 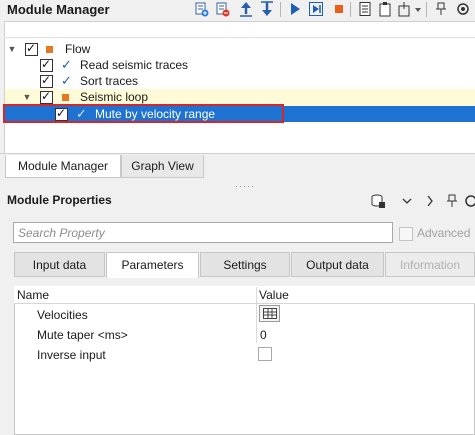 I want to click on tree-item-label: Sort traces, so click(x=109, y=81).